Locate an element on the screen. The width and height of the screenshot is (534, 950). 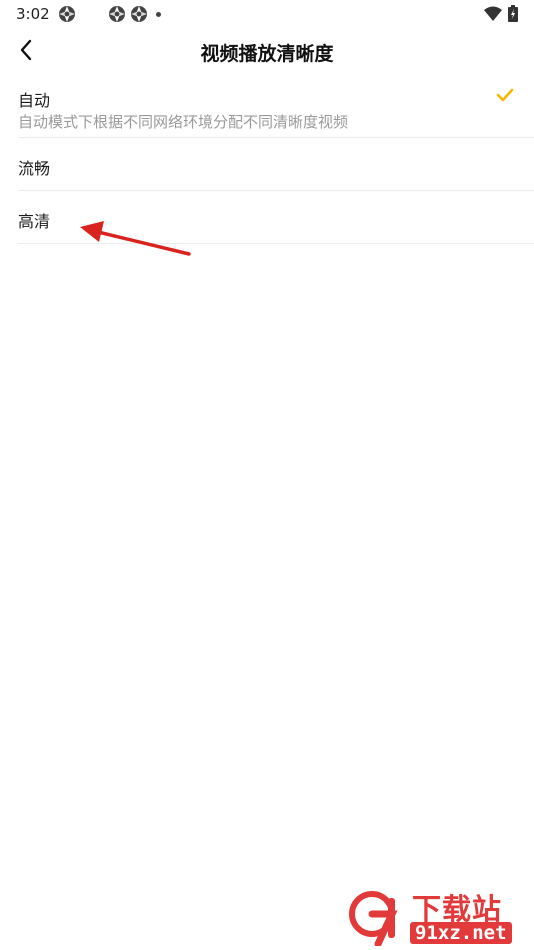
option-auto: 自动 自动模式下根据不同网络环境分配不同清晰度视频 is located at coordinates (276, 108).